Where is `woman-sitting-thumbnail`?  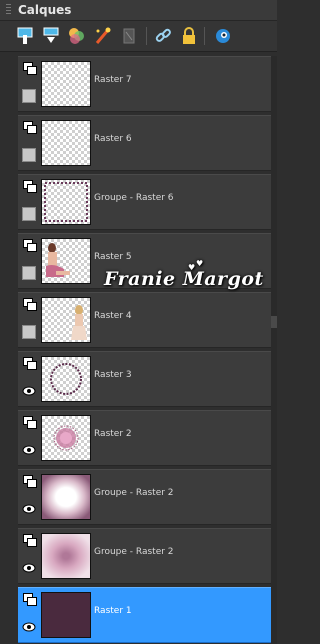
woman-sitting-thumbnail is located at coordinates (58, 260).